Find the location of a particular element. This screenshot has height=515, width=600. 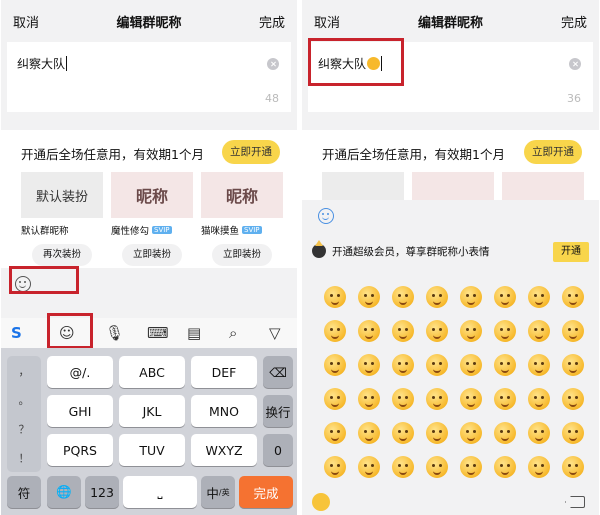

vip-open-button: 开通 is located at coordinates (571, 252).